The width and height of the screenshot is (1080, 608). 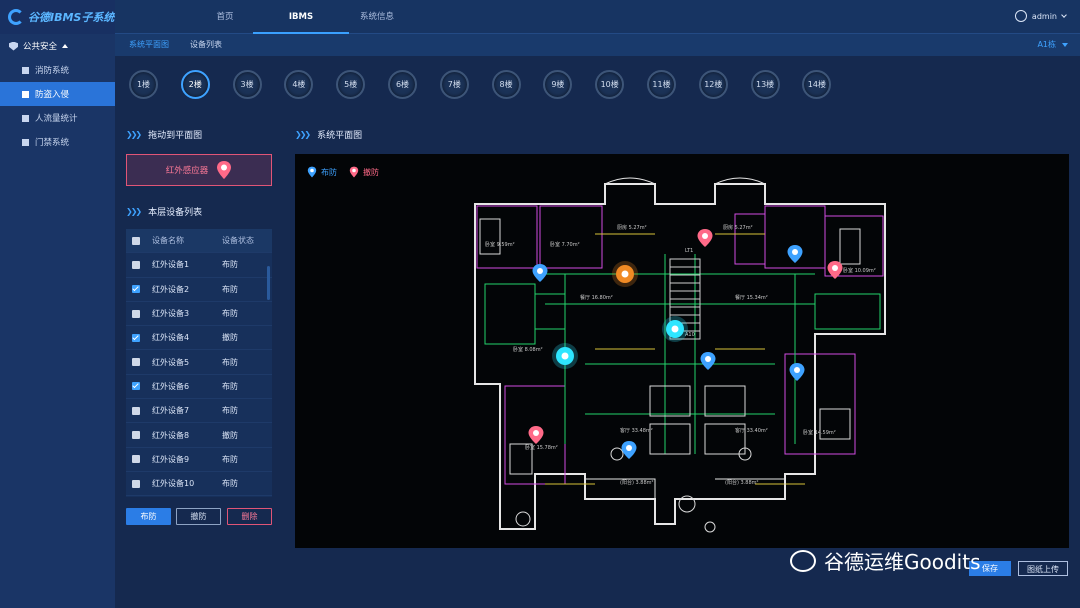 I want to click on table-header: 设备名称 设备状态, so click(x=199, y=241).